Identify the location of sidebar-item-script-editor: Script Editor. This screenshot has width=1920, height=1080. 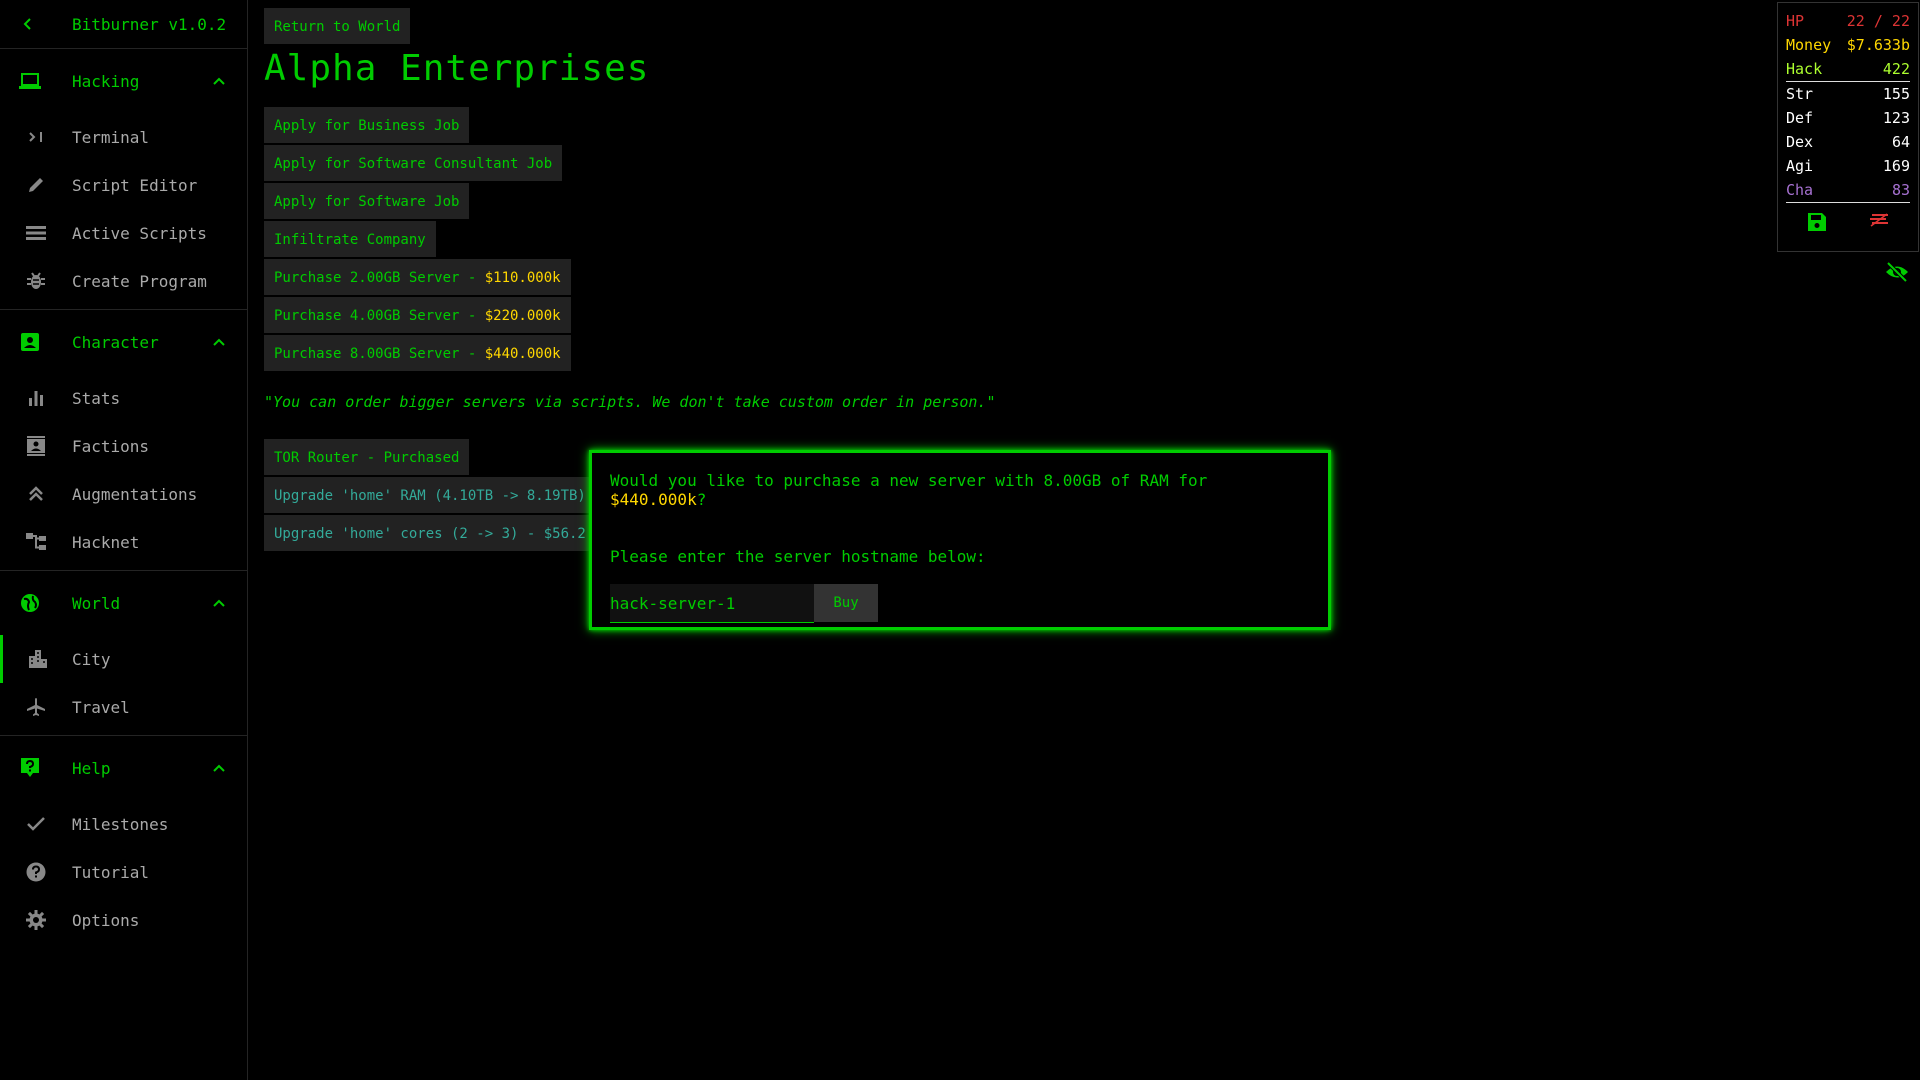
(123, 185).